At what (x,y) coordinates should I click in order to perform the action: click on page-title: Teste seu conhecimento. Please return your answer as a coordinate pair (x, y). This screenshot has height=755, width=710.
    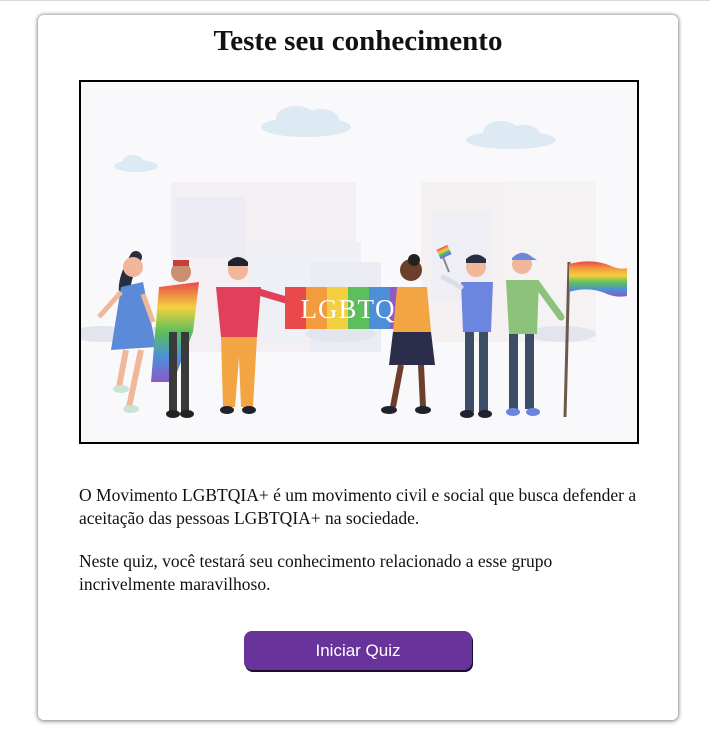
    Looking at the image, I should click on (358, 41).